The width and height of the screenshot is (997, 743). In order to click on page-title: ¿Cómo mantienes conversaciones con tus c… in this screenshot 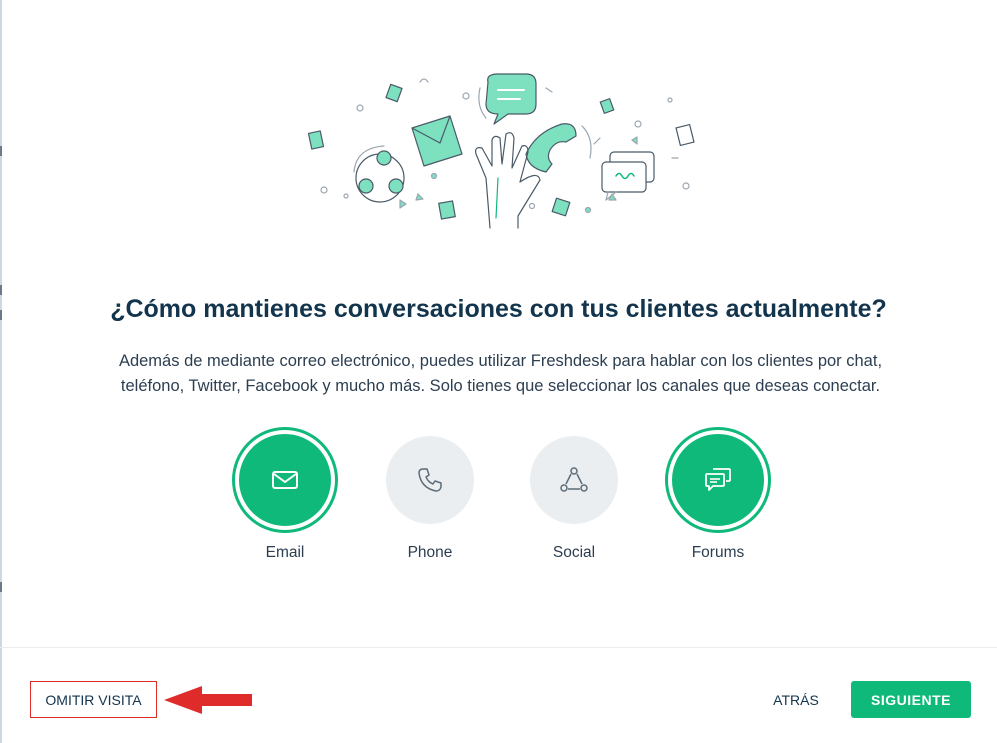, I will do `click(498, 309)`.